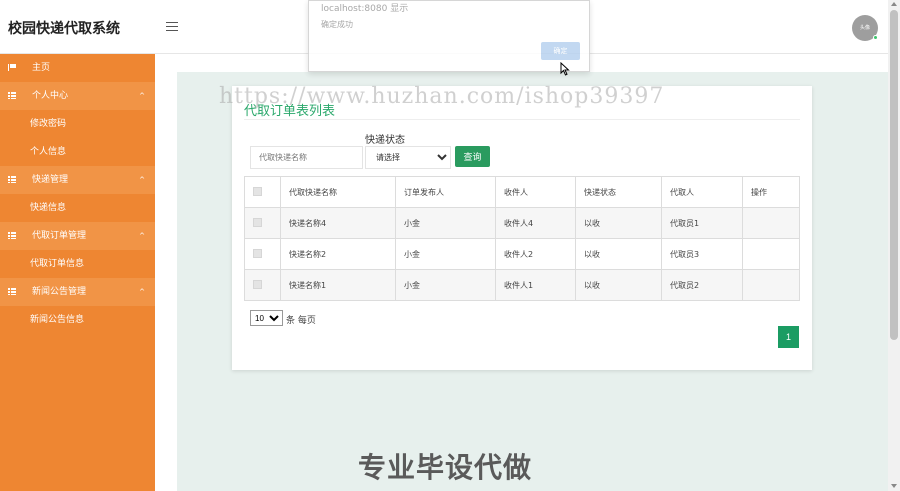  Describe the element at coordinates (12, 67) in the screenshot. I see `flag-icon` at that location.